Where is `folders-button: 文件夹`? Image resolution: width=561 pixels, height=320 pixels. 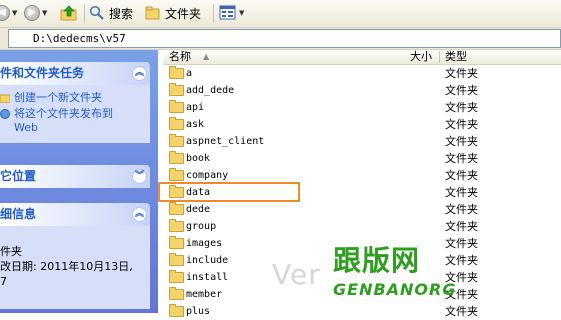
folders-button: 文件夹 is located at coordinates (173, 13).